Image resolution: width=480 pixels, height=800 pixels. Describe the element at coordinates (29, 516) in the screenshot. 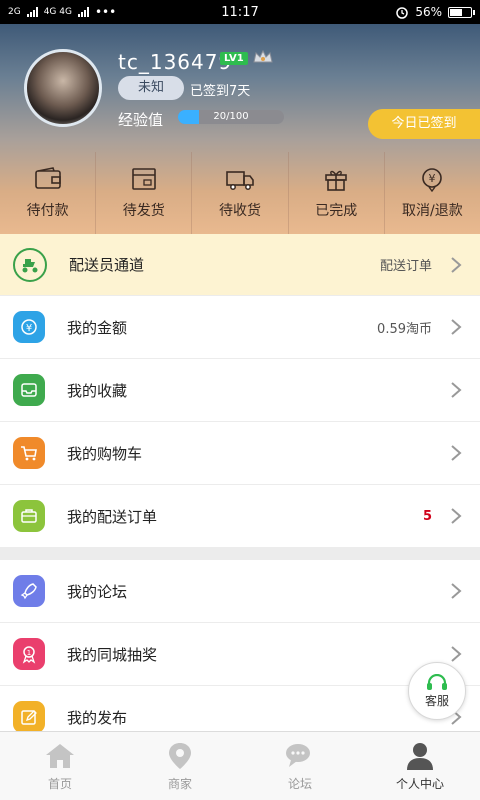

I see `briefcase-icon` at that location.